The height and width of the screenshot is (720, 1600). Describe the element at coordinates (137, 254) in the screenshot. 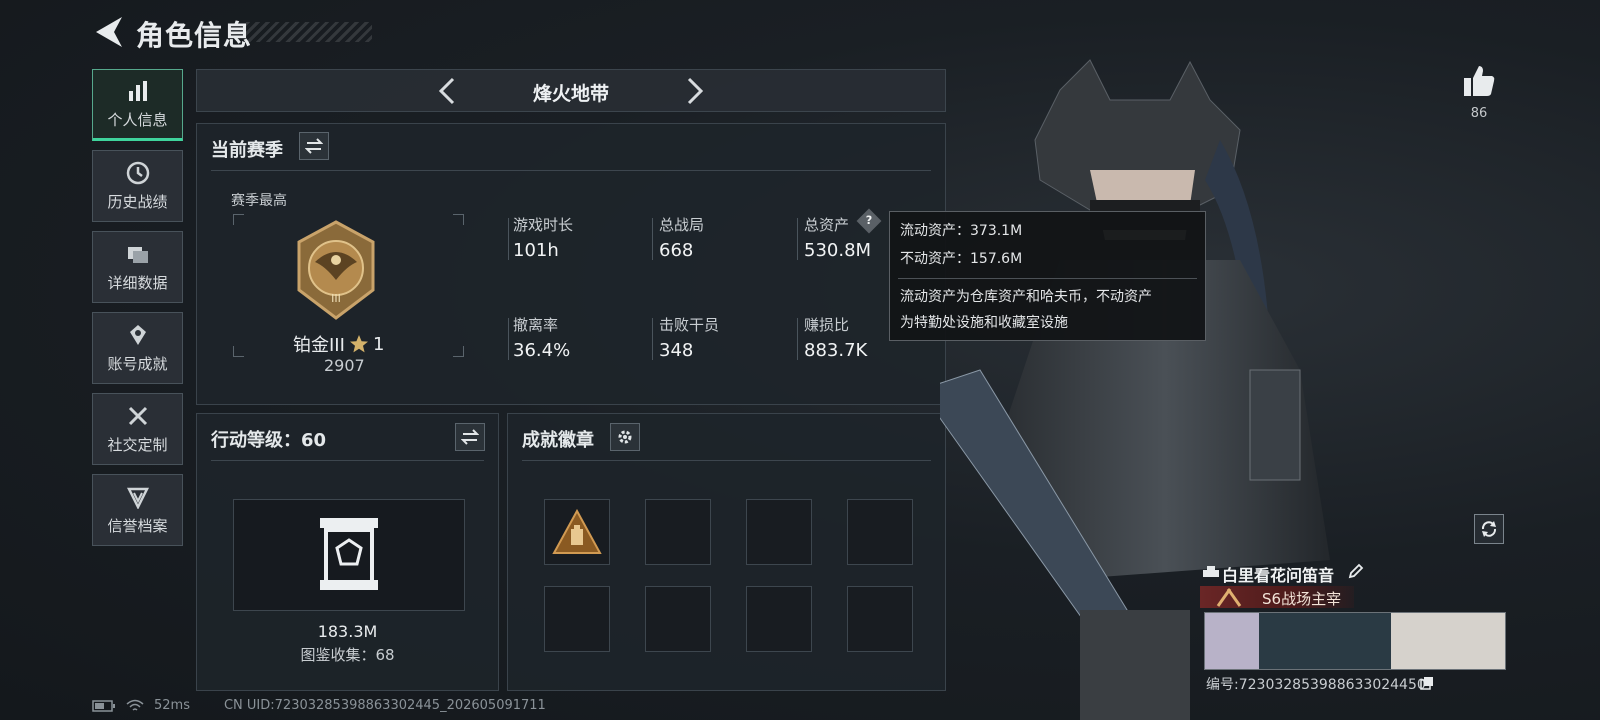

I see `folder-icon` at that location.